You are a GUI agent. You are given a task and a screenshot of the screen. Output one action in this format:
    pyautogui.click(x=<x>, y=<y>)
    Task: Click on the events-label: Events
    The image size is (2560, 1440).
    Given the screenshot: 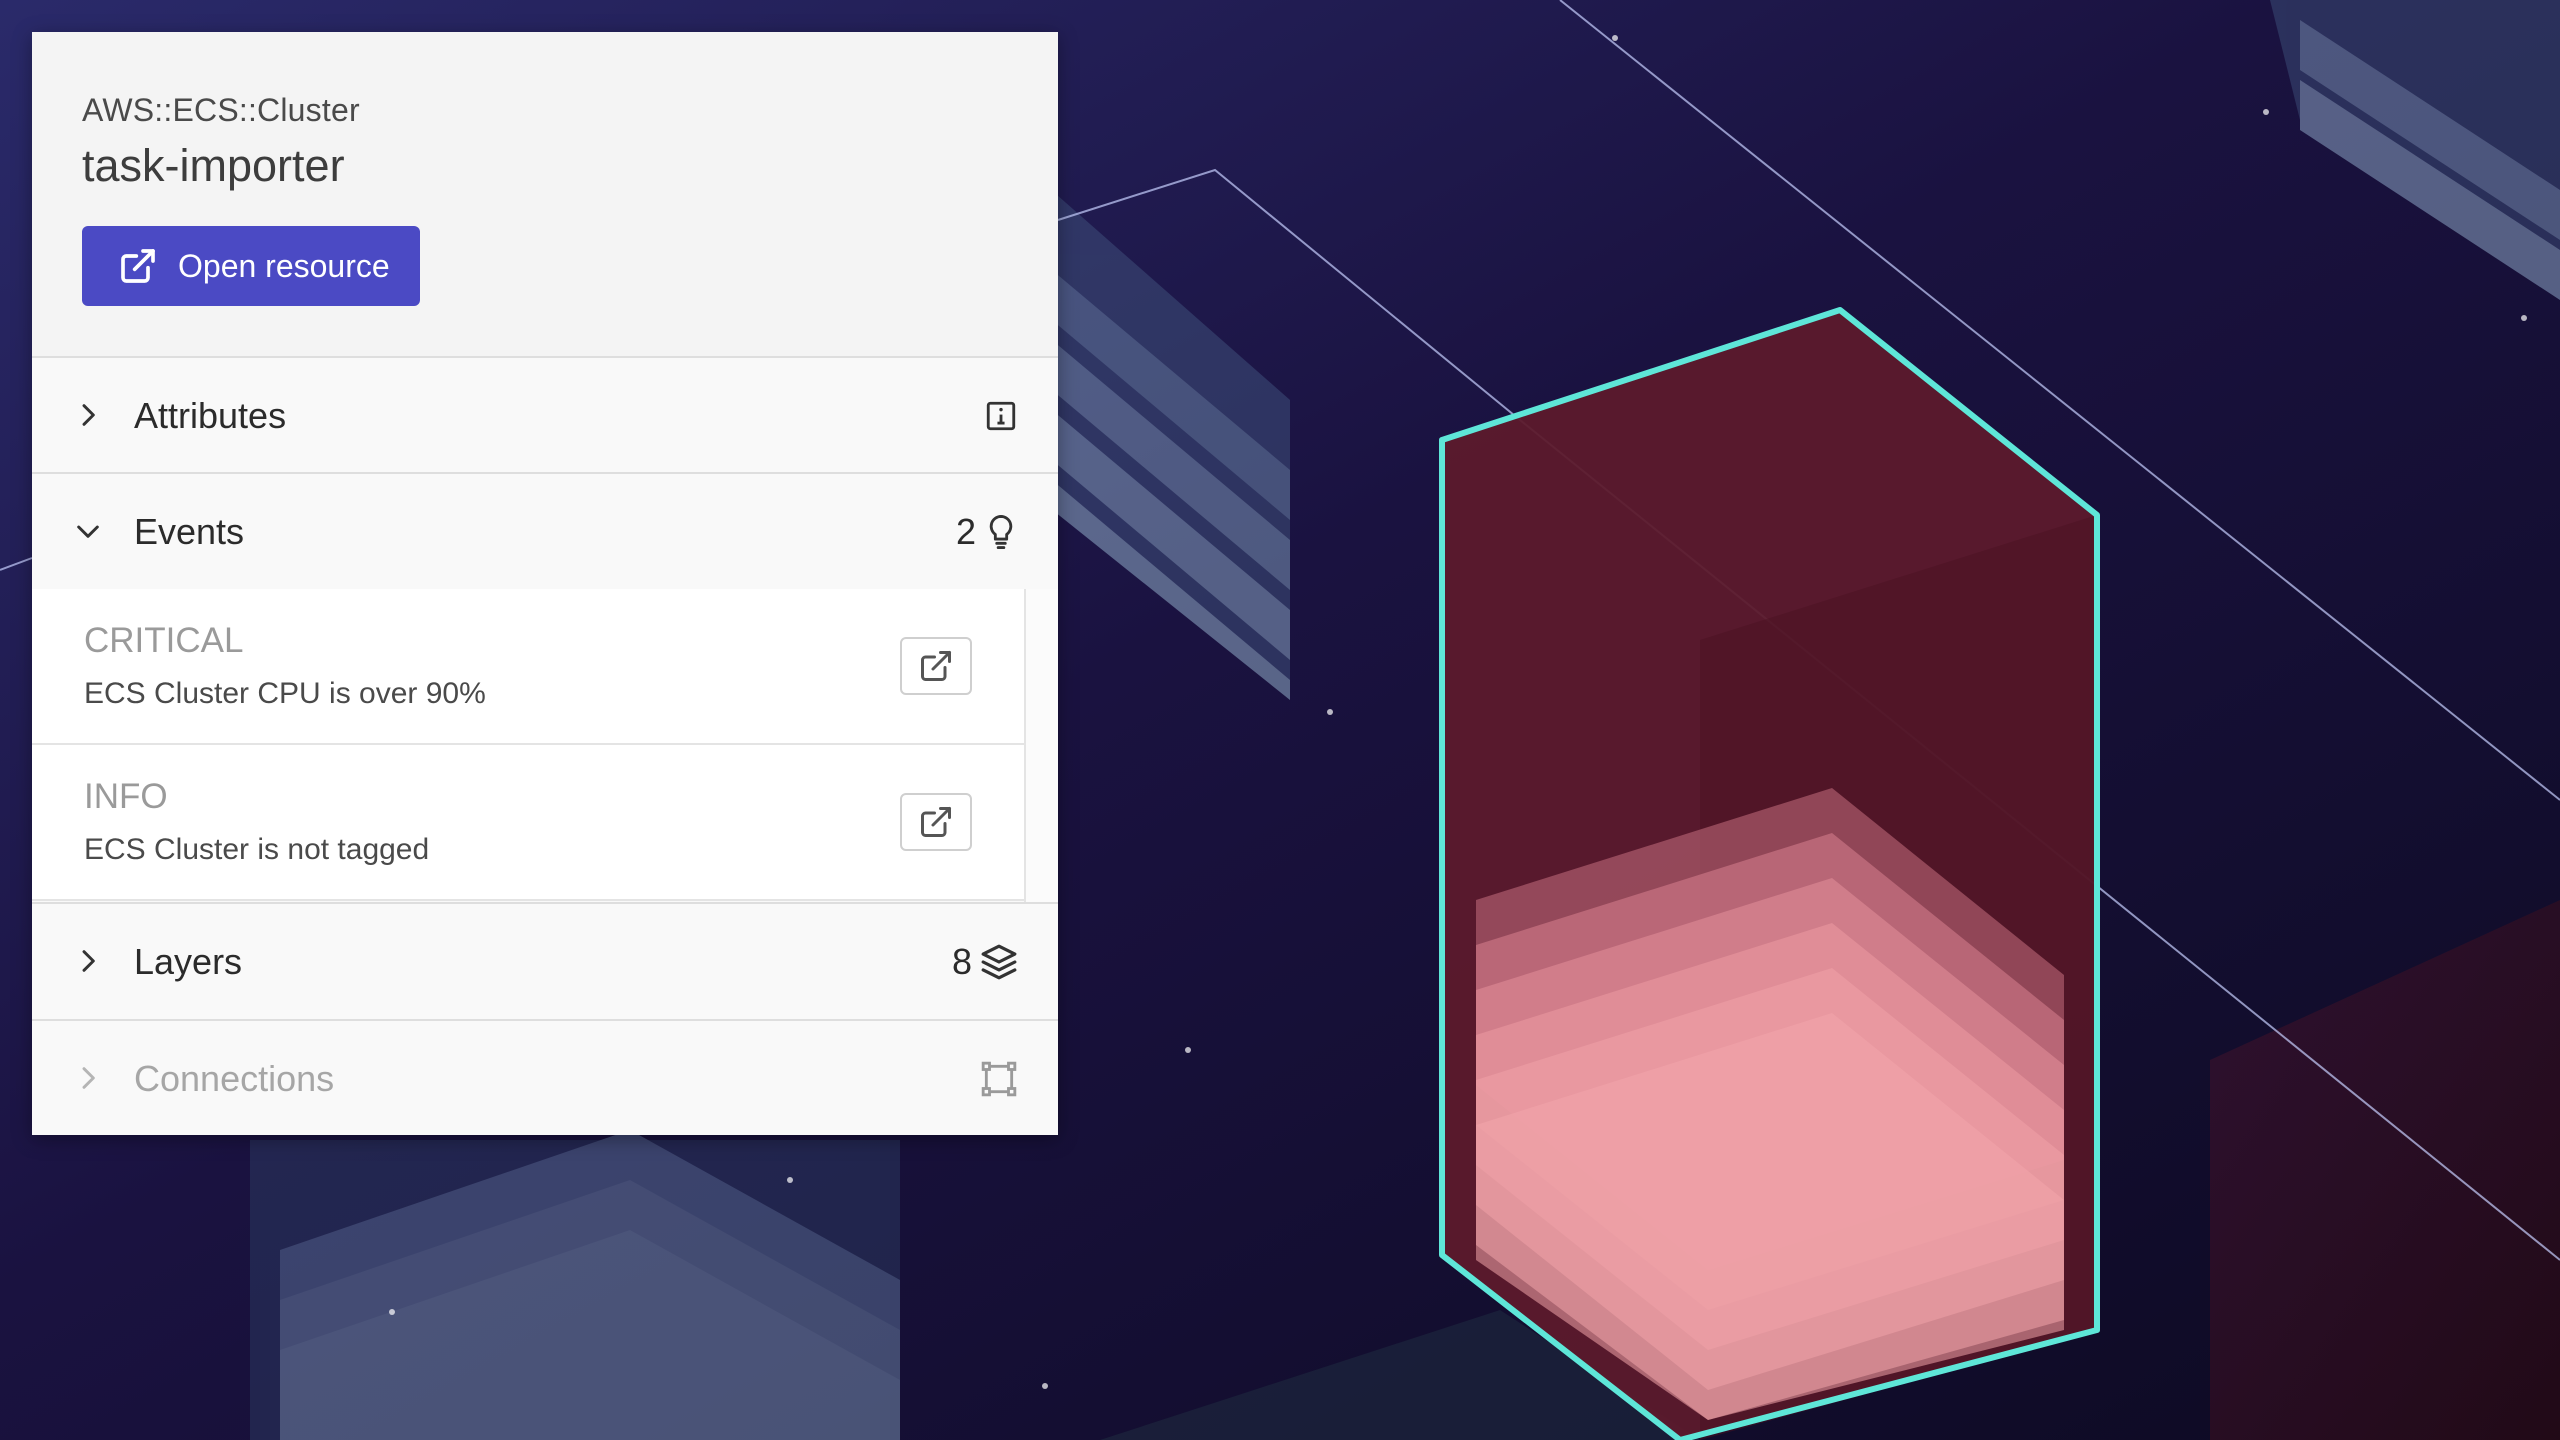 What is the action you would take?
    pyautogui.click(x=189, y=531)
    